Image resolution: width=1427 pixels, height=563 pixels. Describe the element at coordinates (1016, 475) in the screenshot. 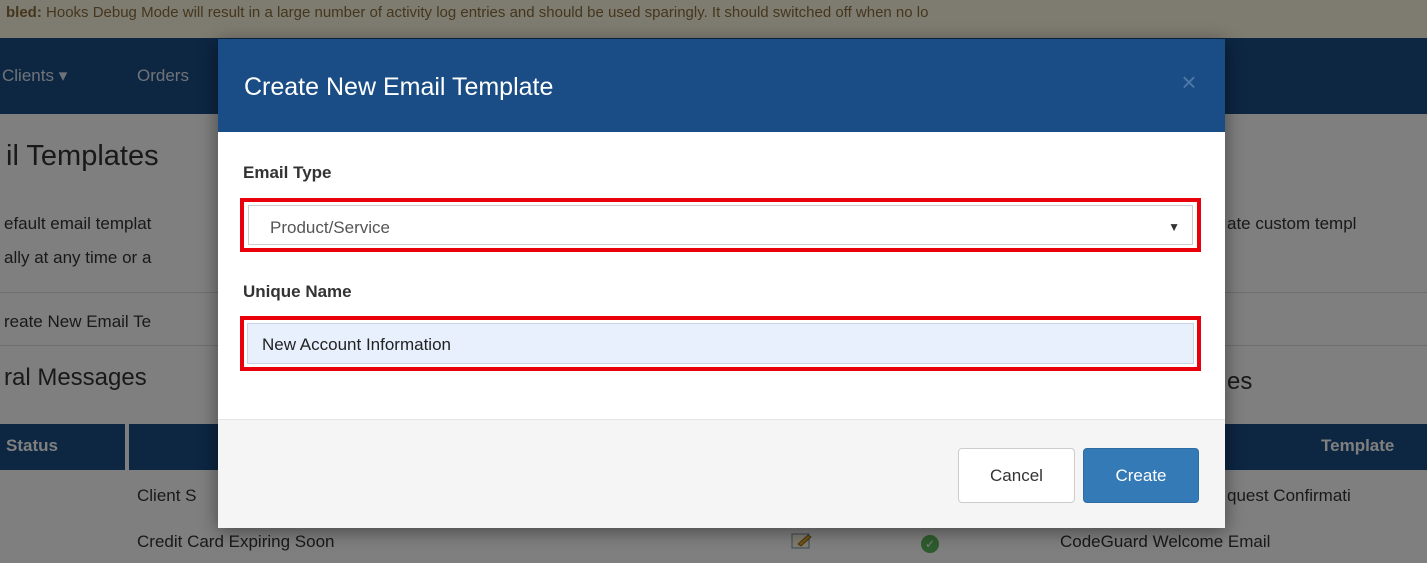

I see `cancel-button: Cancel` at that location.